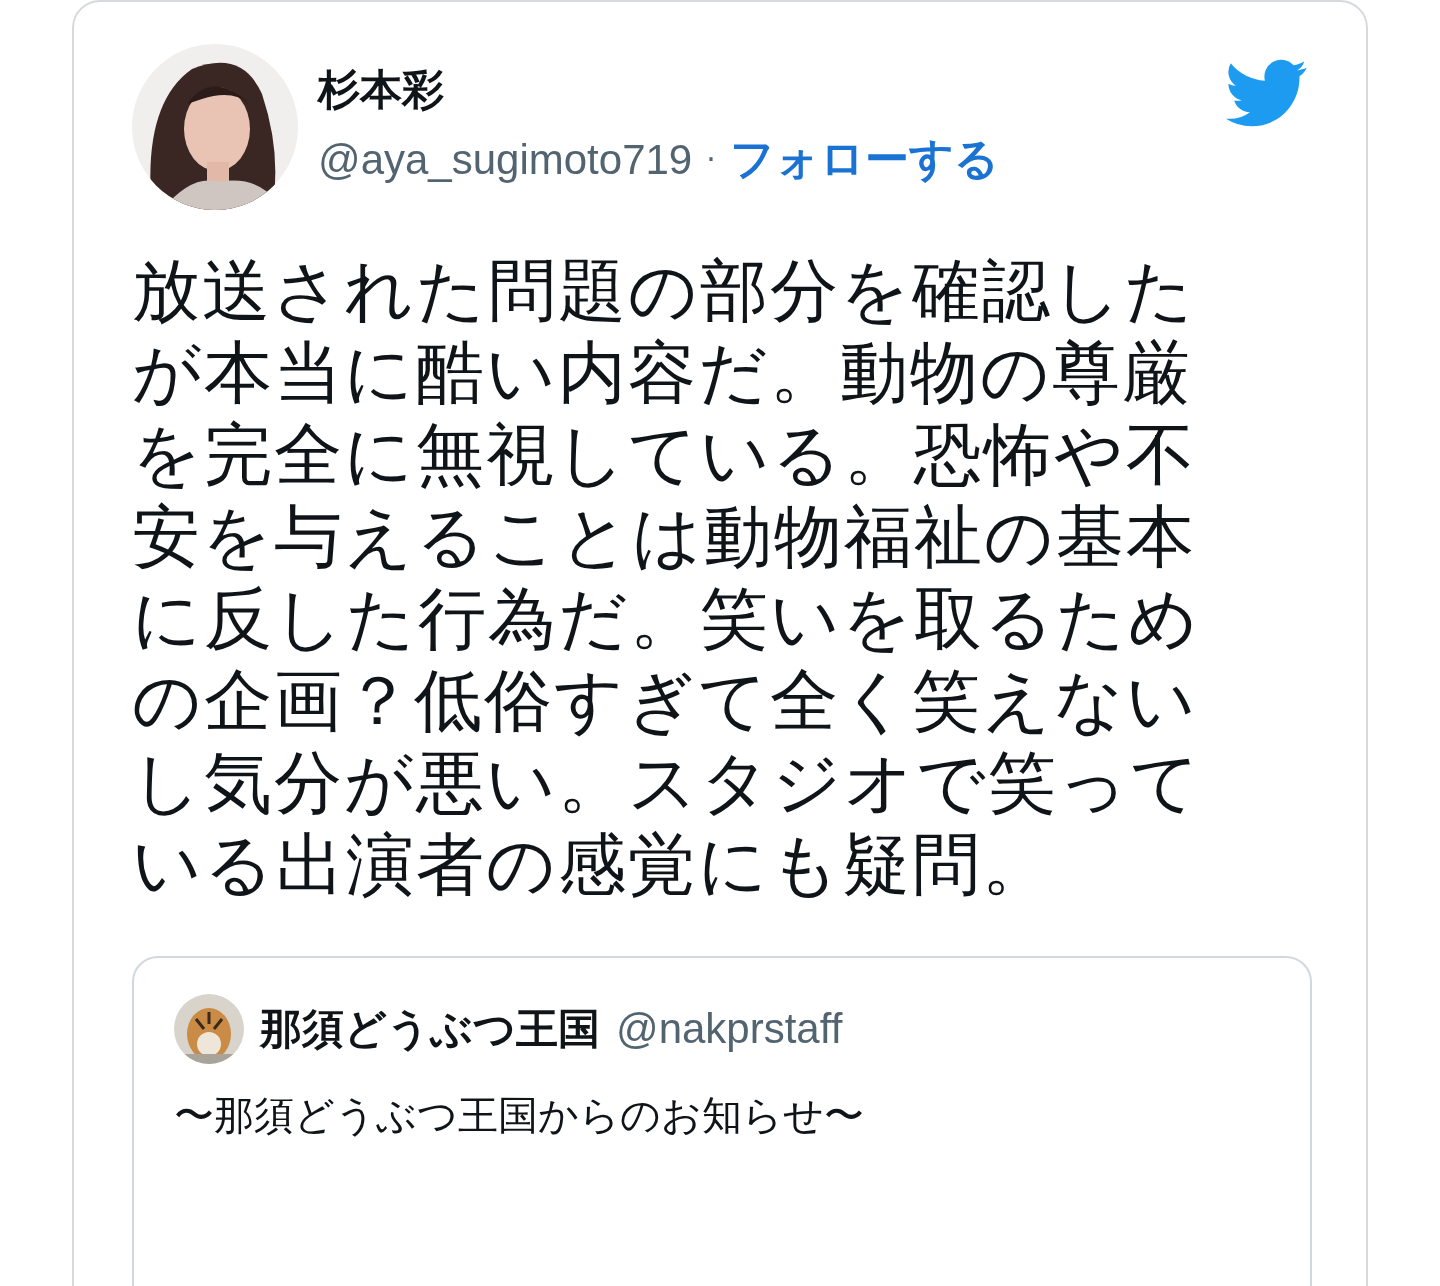  Describe the element at coordinates (430, 1029) in the screenshot. I see `quoted-author-name: 那須どうぶつ王国` at that location.